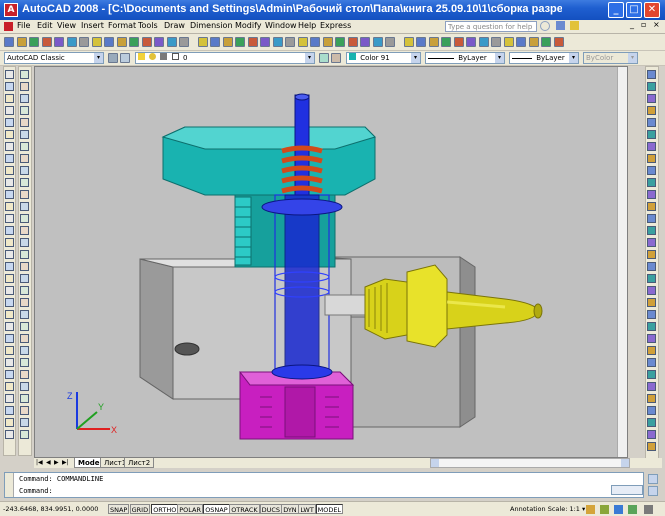 The image size is (665, 516). I want to click on status-toggle-model: MODEL, so click(329, 509).